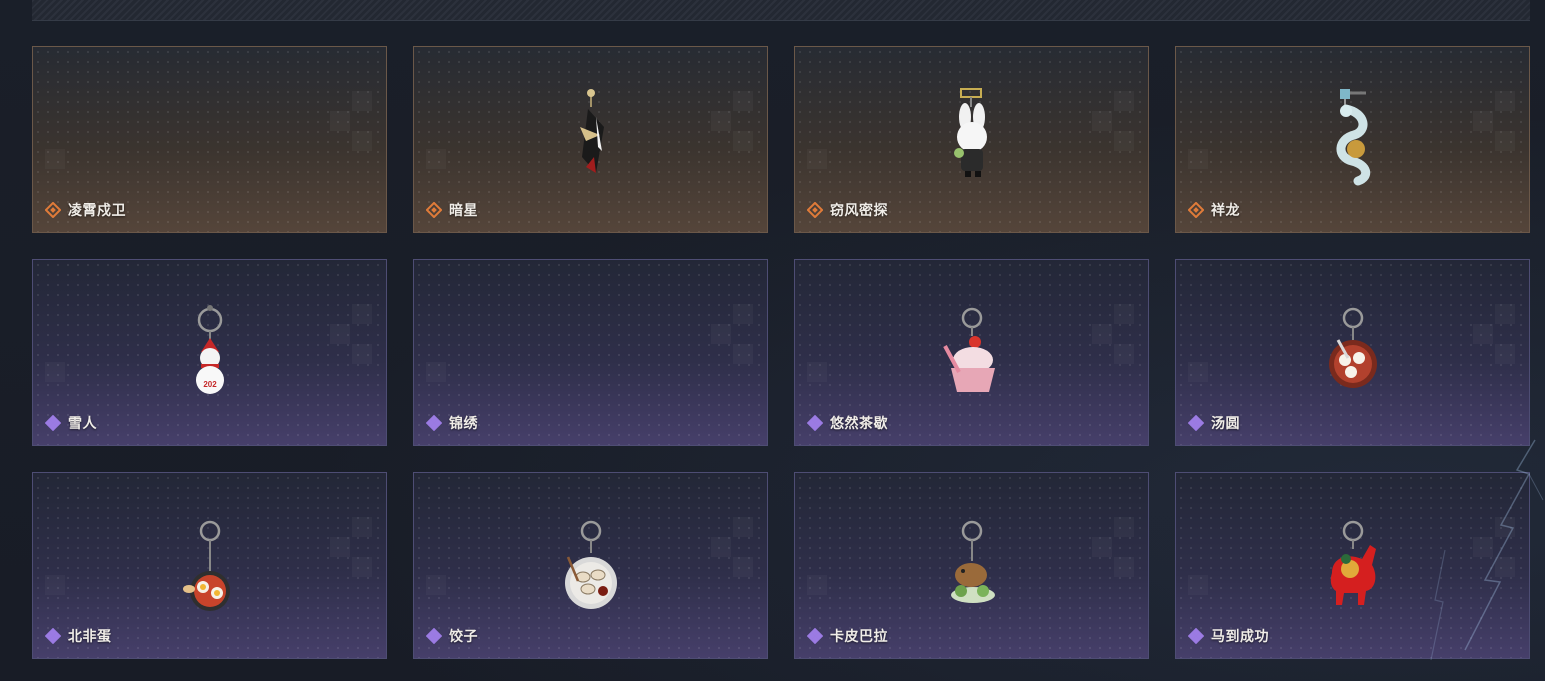  What do you see at coordinates (463, 636) in the screenshot?
I see `charm-name: 饺子` at bounding box center [463, 636].